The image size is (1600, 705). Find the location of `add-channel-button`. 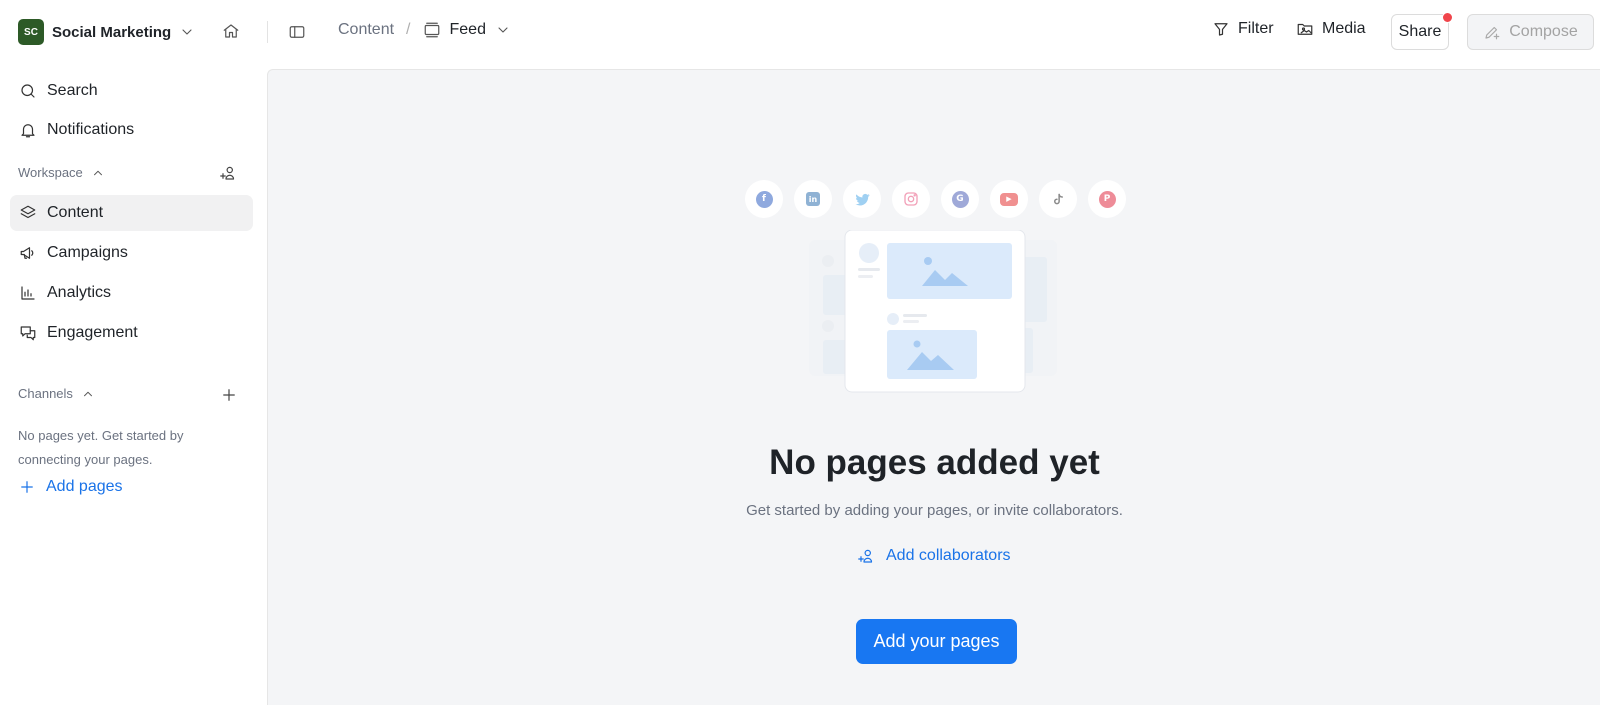

add-channel-button is located at coordinates (229, 395).